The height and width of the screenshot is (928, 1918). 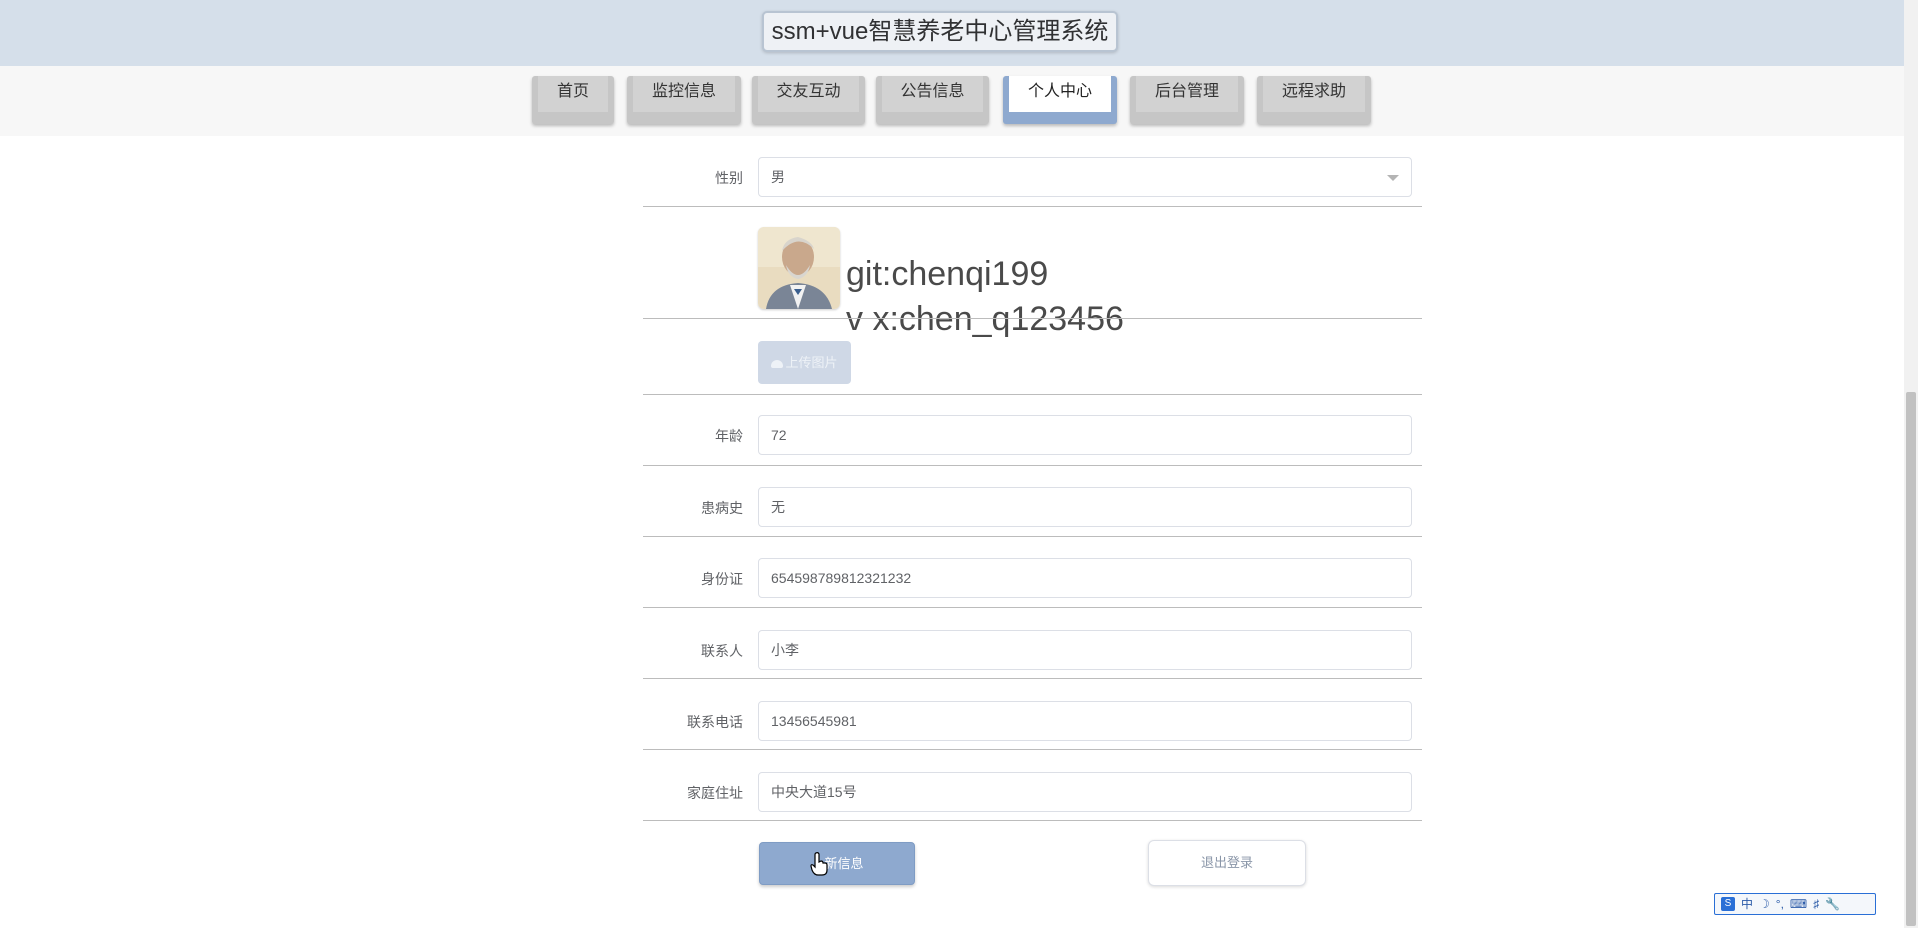 I want to click on ime-toolbar: S 中 ☽ °, ⌨ ♯ 🔧, so click(x=1795, y=904).